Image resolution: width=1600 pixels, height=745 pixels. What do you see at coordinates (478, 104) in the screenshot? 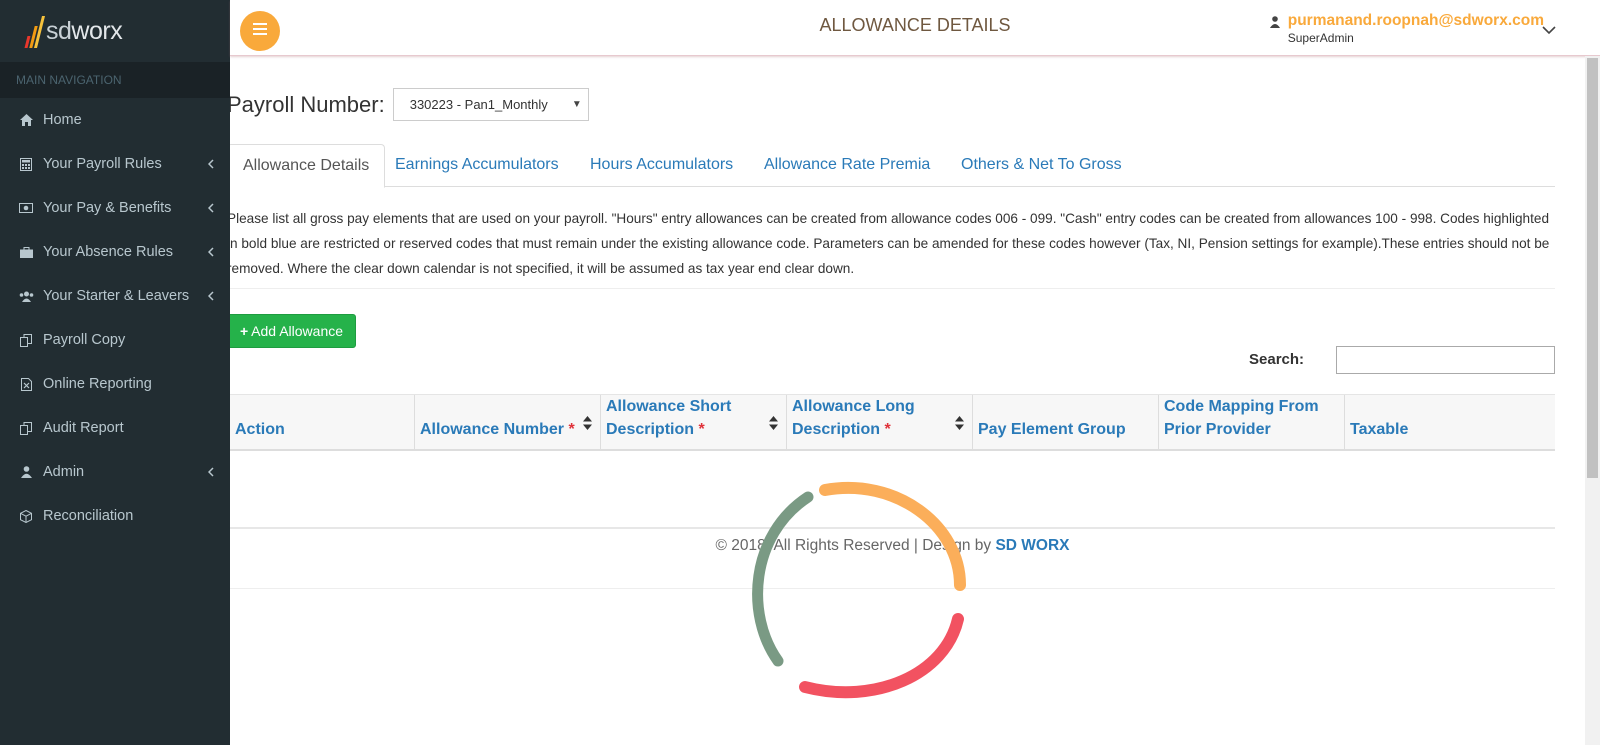
I see `payroll-number-value: 330223 - Pan1_Monthly` at bounding box center [478, 104].